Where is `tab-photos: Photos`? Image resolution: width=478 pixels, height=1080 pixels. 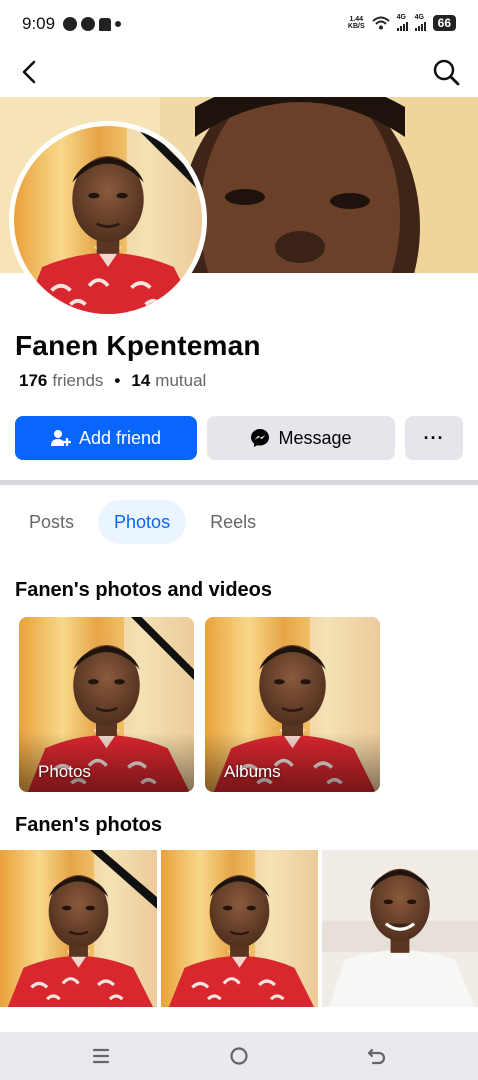
tab-photos: Photos is located at coordinates (142, 522).